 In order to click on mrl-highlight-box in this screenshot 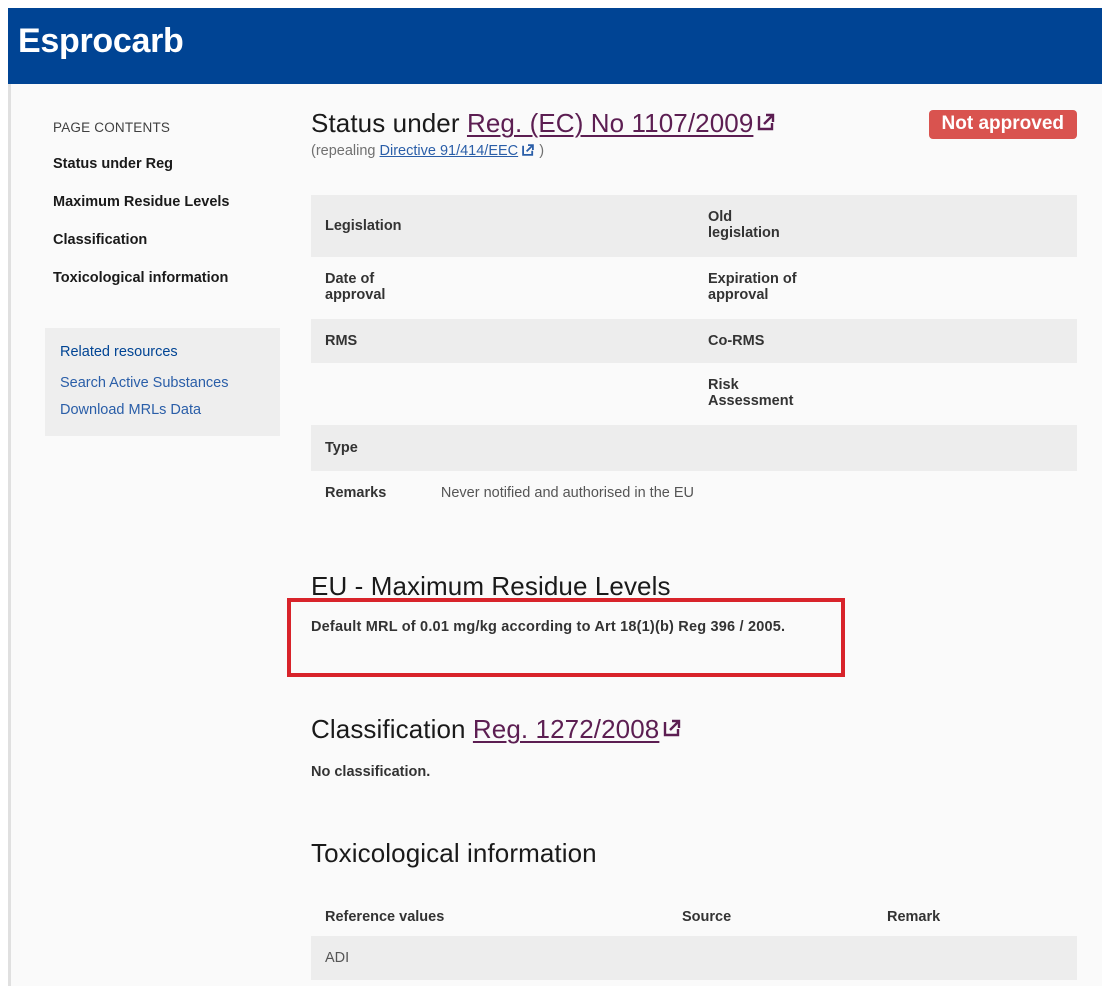, I will do `click(566, 637)`.